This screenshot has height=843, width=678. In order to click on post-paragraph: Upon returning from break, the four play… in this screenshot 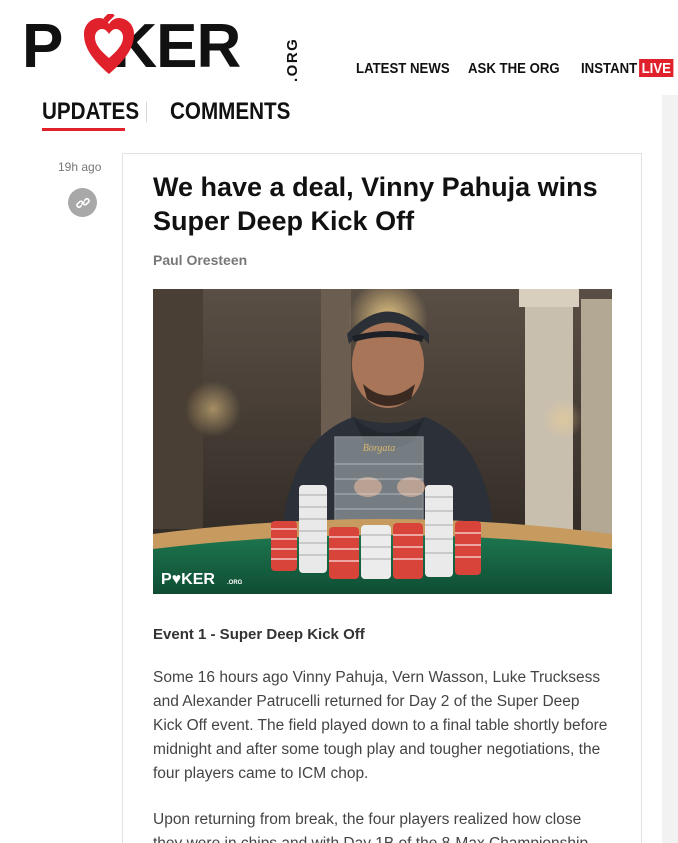, I will do `click(370, 827)`.